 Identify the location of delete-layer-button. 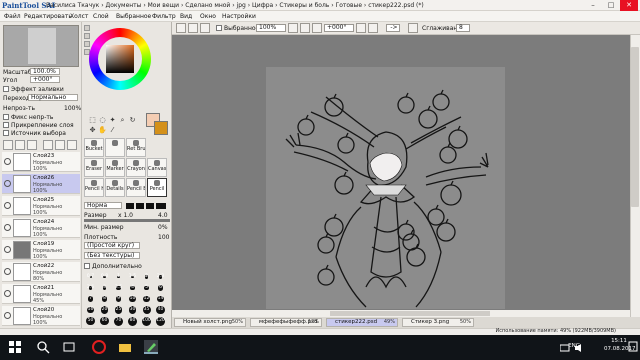
(72, 145).